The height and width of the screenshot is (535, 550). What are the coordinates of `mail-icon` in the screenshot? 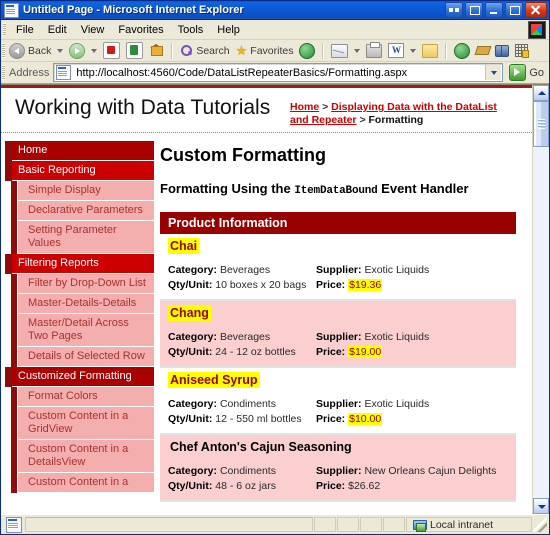 It's located at (340, 50).